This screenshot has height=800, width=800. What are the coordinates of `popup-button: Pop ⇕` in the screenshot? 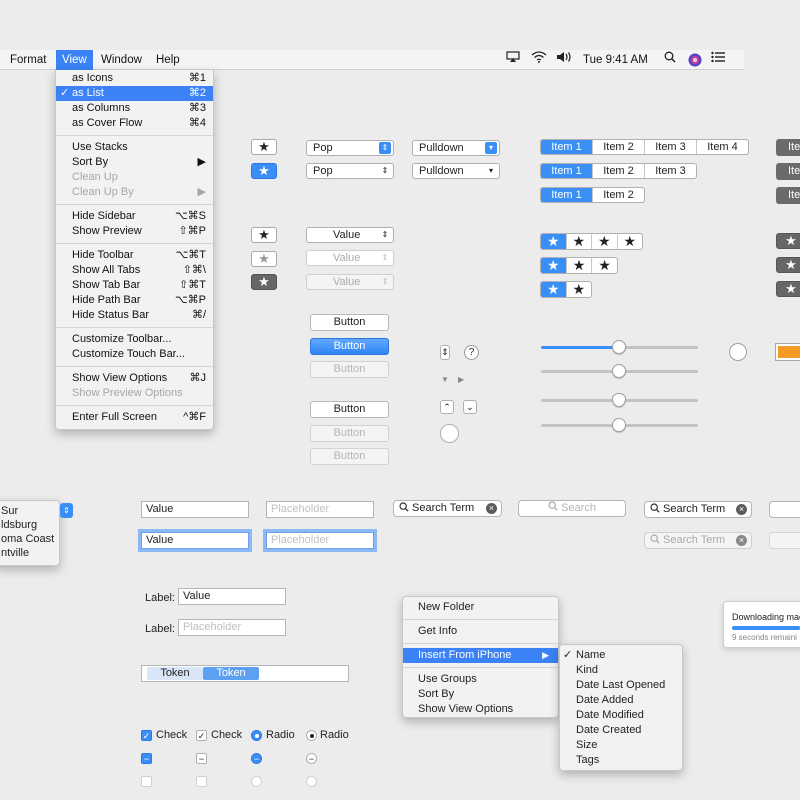 It's located at (350, 171).